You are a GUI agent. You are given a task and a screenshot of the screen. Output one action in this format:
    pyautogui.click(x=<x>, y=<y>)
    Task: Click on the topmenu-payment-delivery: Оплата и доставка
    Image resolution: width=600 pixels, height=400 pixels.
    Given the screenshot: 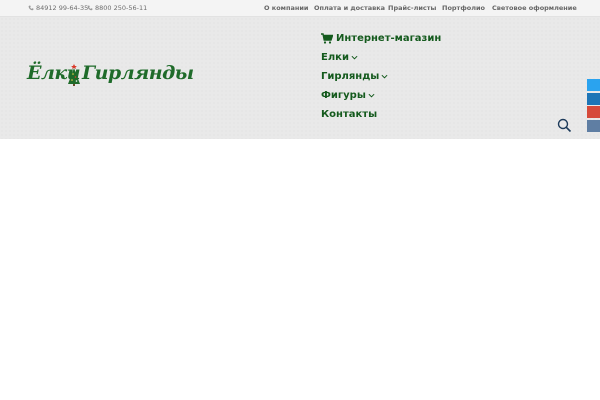 What is the action you would take?
    pyautogui.click(x=349, y=8)
    